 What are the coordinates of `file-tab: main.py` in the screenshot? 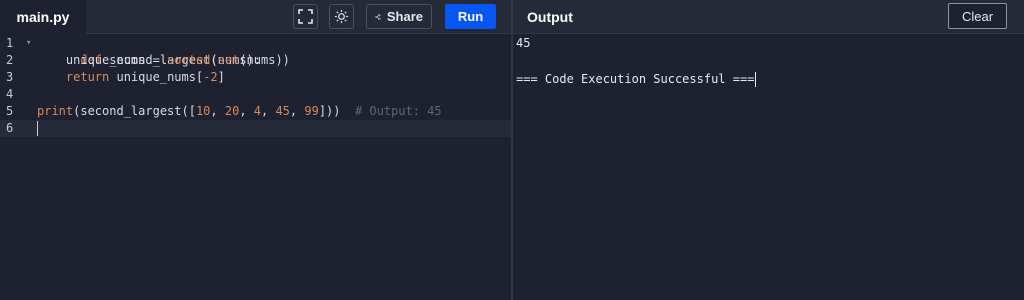 It's located at (43, 17).